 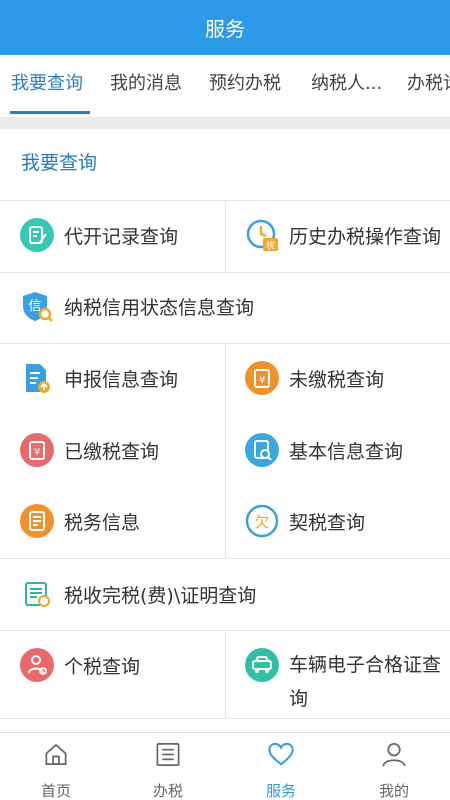 I want to click on tab-my-query: 我要查询, so click(x=47, y=86).